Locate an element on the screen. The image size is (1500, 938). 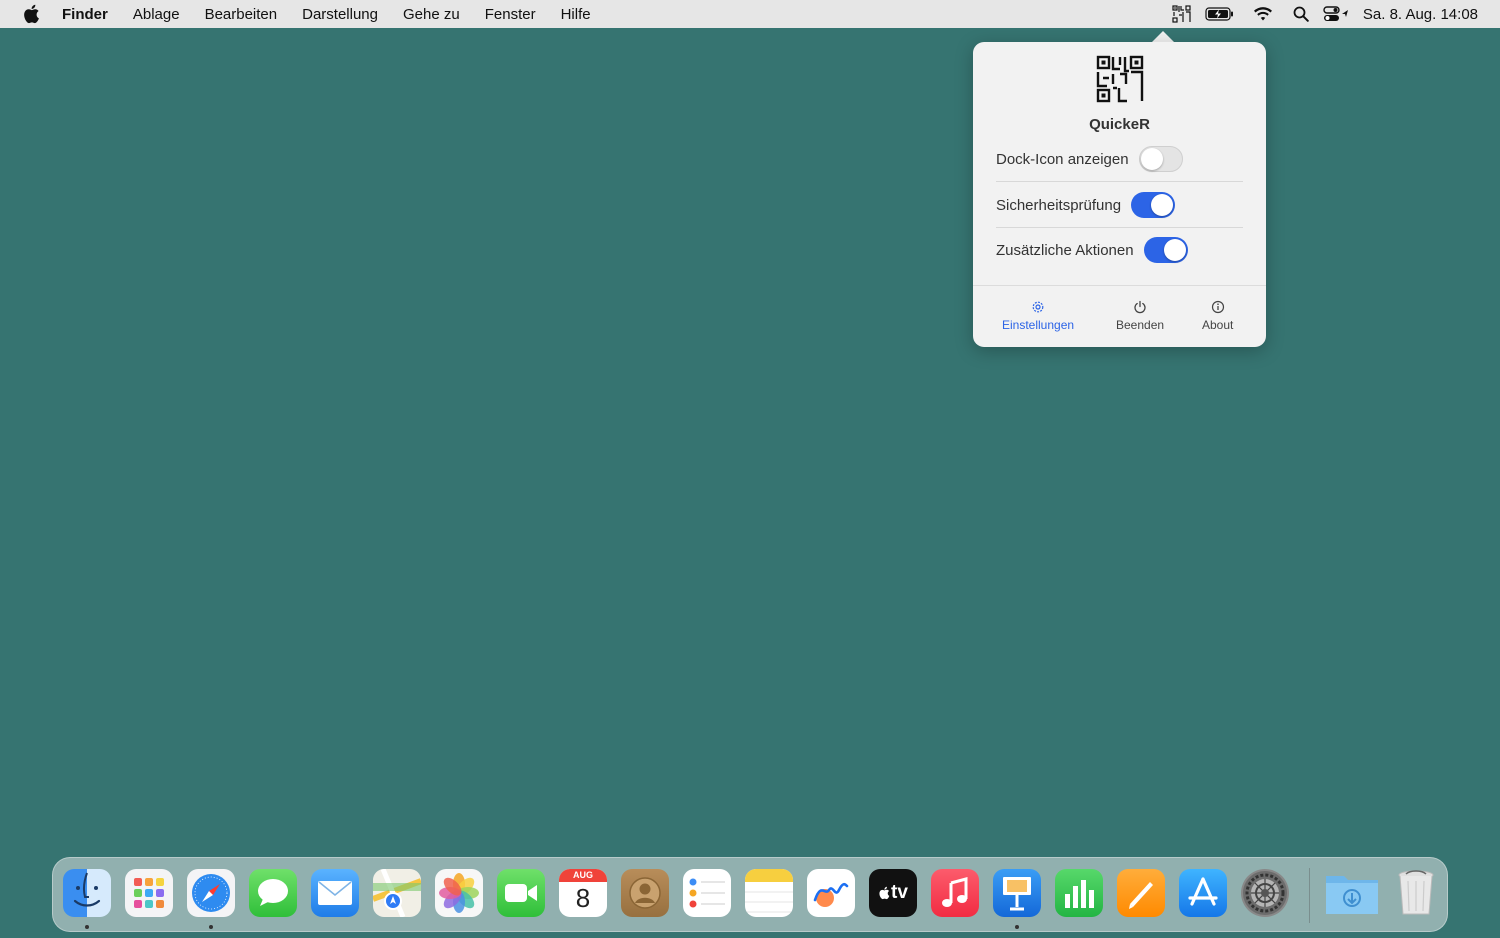
menu-hilfe: Hilfe is located at coordinates (576, 14).